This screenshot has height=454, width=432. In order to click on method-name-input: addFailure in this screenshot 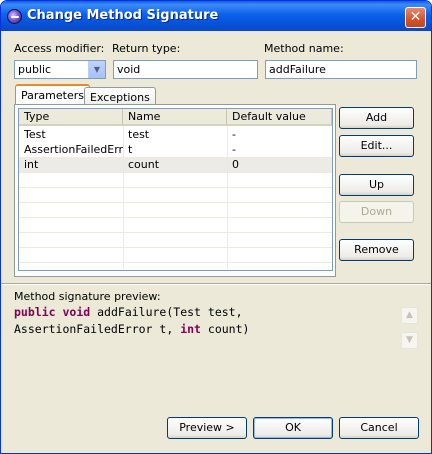, I will do `click(341, 69)`.